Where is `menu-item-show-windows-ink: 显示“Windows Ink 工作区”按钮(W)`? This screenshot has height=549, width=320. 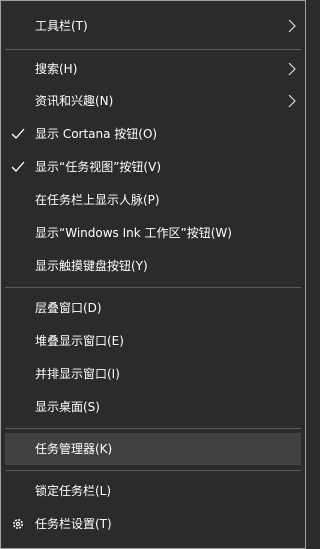
menu-item-show-windows-ink: 显示“Windows Ink 工作区”按钮(W) is located at coordinates (153, 233).